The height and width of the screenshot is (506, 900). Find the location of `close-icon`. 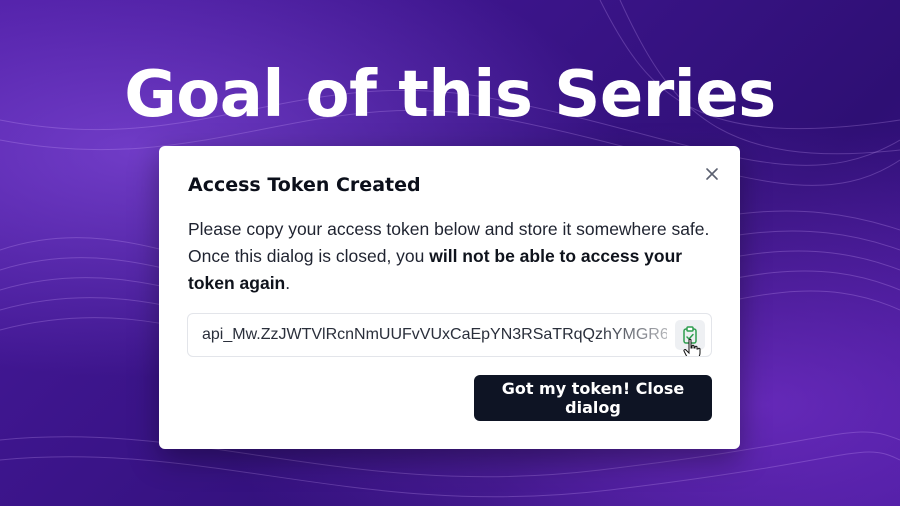

close-icon is located at coordinates (712, 174).